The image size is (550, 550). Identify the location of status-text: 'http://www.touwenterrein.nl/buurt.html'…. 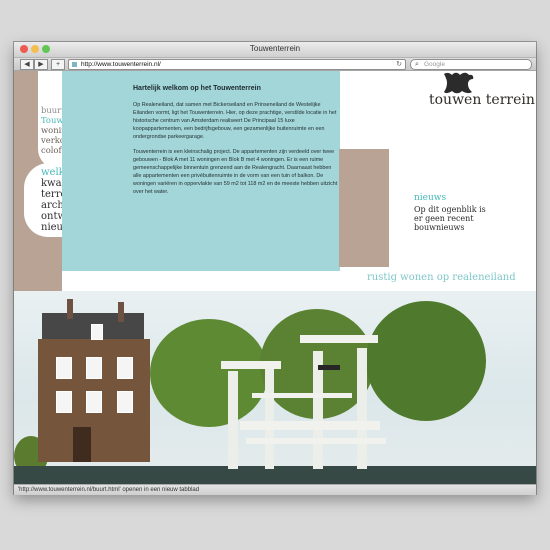
(109, 490).